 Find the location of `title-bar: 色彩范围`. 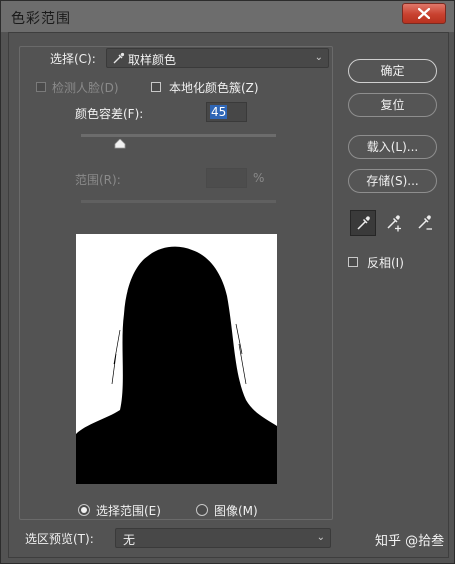

title-bar: 色彩范围 is located at coordinates (227, 16).